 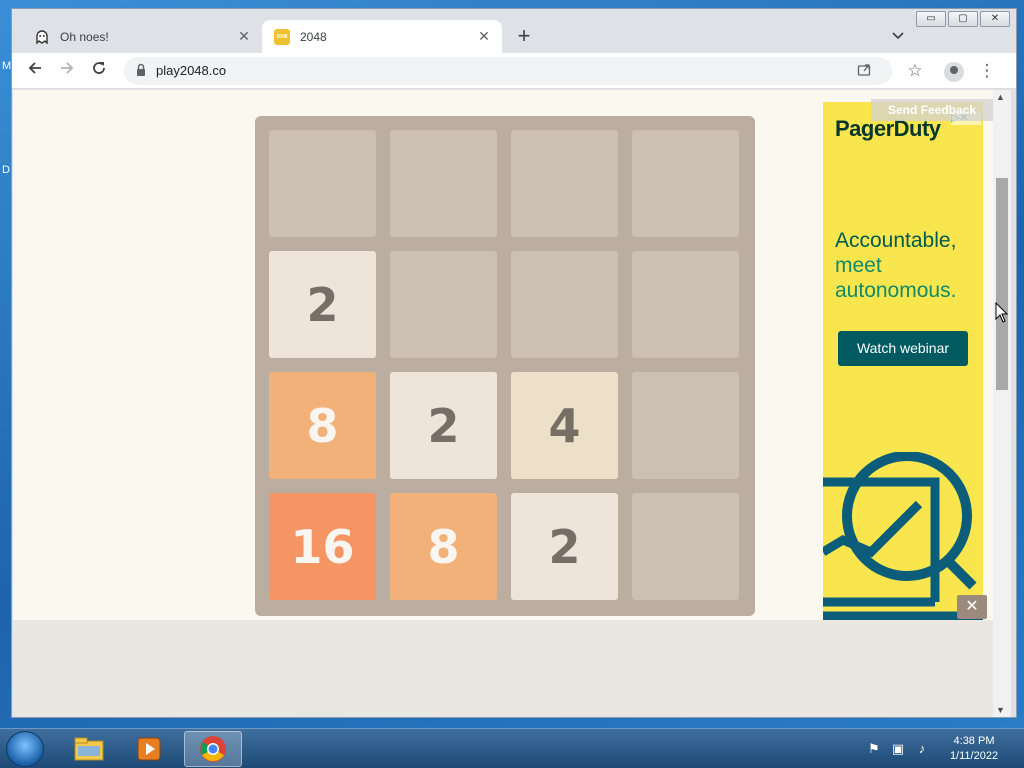 I want to click on back-icon, so click(x=35, y=71).